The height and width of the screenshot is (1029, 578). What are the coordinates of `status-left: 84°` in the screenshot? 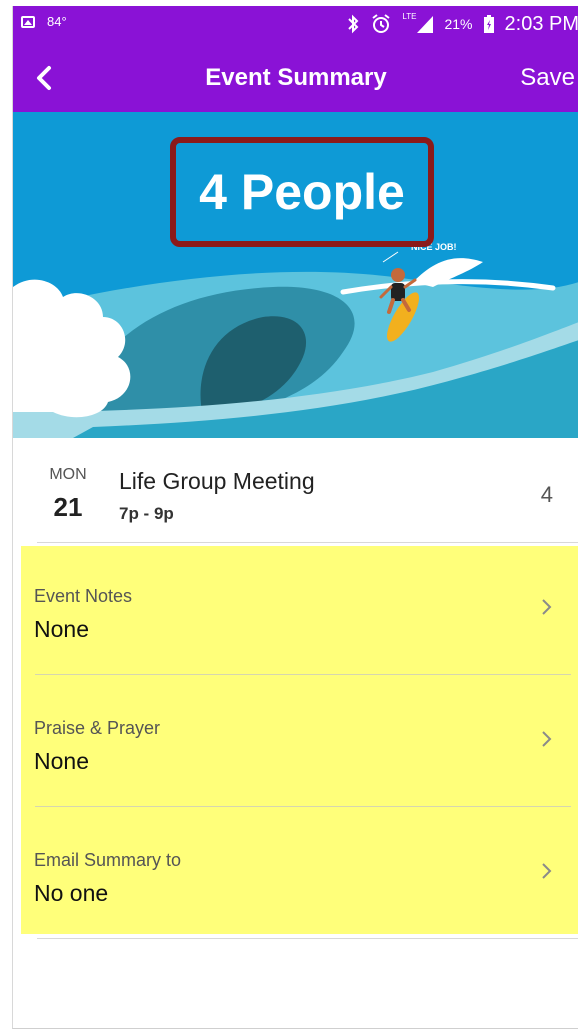 It's located at (44, 21).